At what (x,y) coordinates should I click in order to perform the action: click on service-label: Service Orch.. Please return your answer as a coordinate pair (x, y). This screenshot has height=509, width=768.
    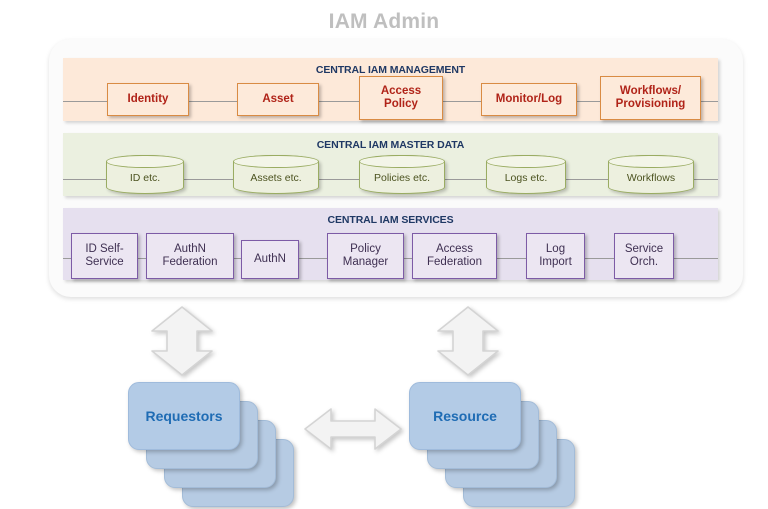
    Looking at the image, I should click on (644, 255).